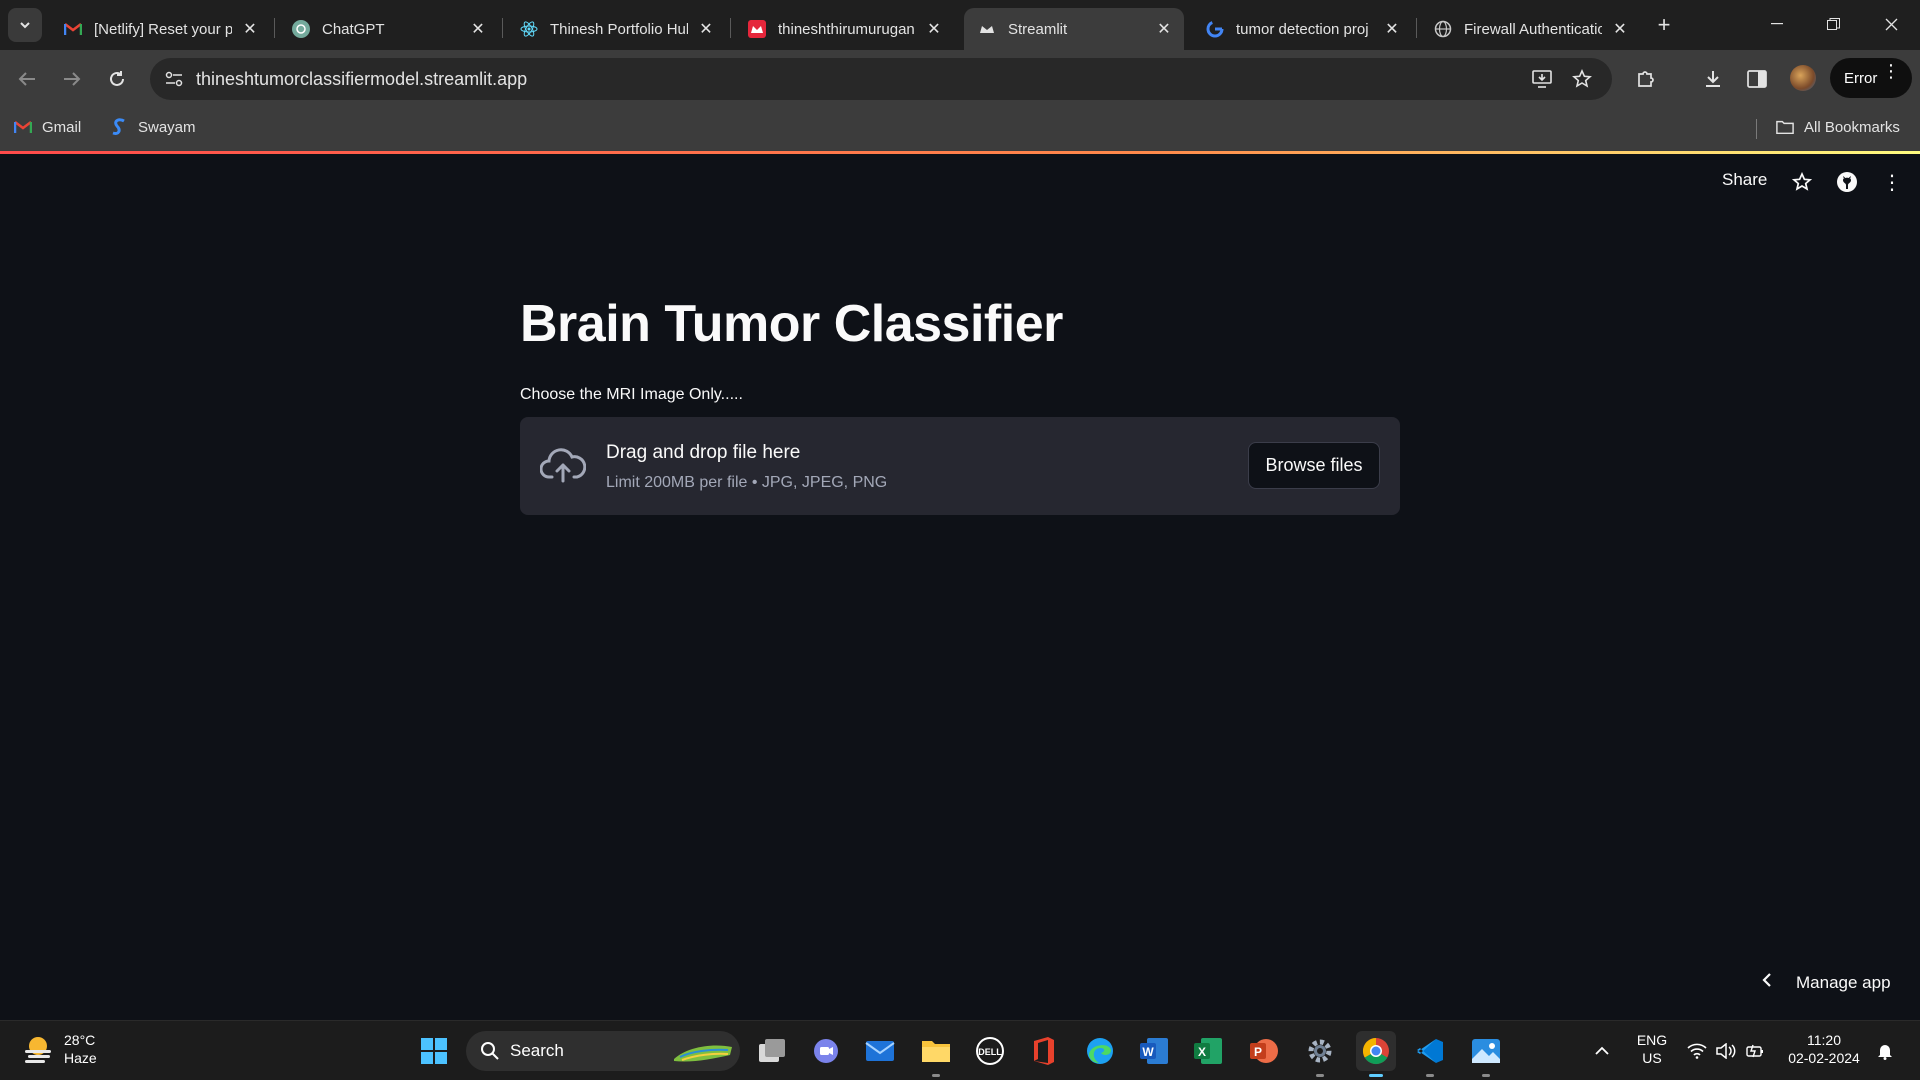 The image size is (1920, 1080). What do you see at coordinates (38, 1050) in the screenshot?
I see `haze-sun-icon` at bounding box center [38, 1050].